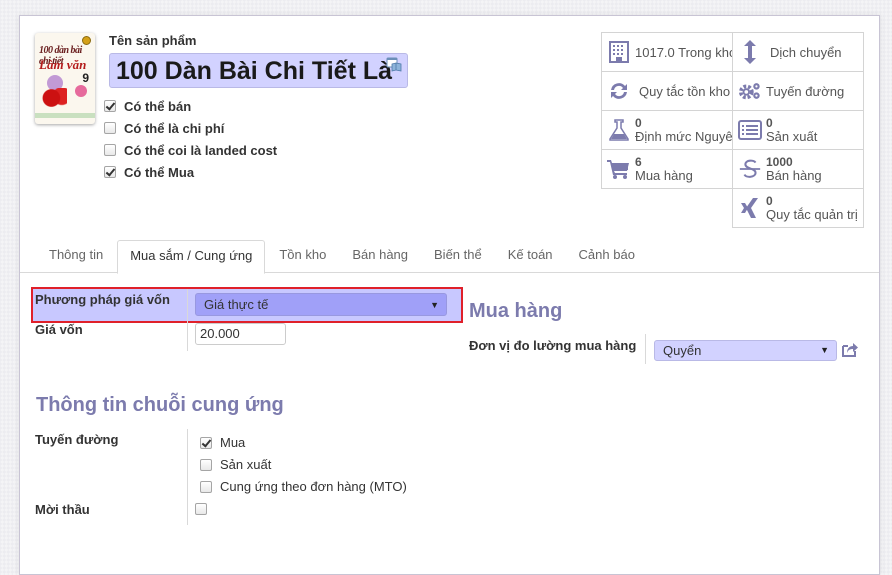 The image size is (892, 575). I want to click on option-landed-cost: Có thể coi là landed cost, so click(190, 150).